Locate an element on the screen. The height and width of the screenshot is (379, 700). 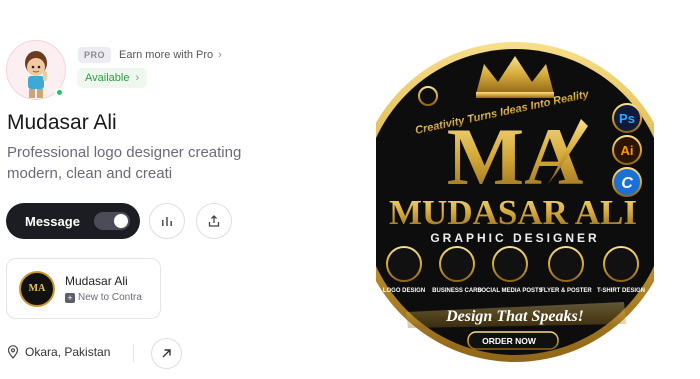
service-social-media: SOCIAL MEDIA POSTS is located at coordinates (509, 291).